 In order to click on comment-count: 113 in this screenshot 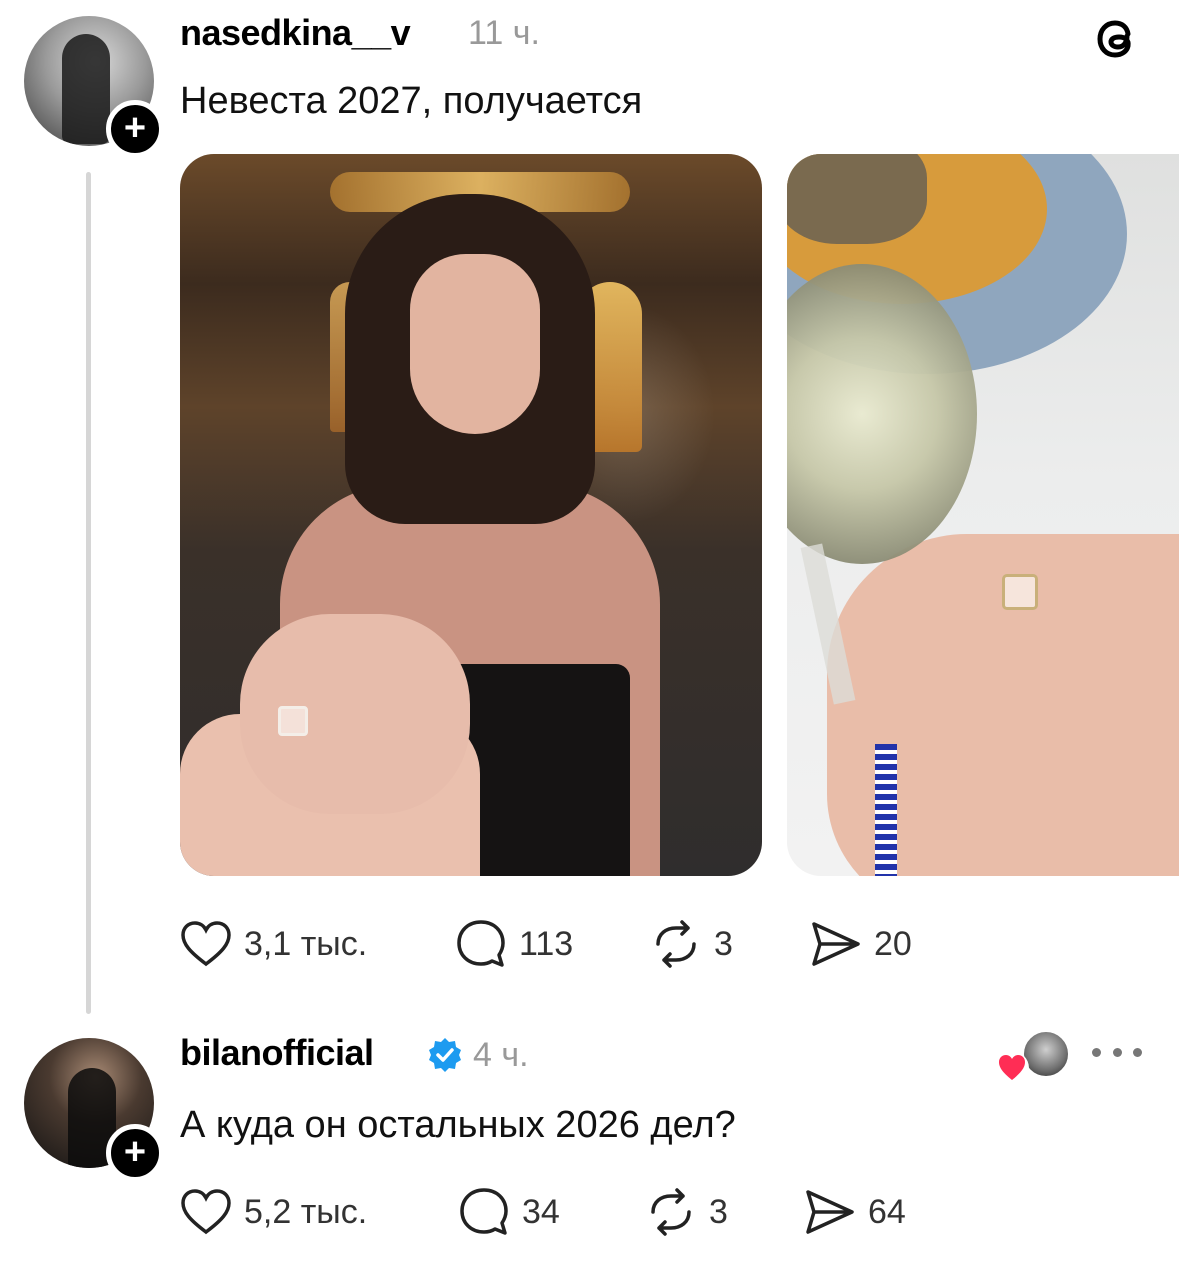, I will do `click(546, 943)`.